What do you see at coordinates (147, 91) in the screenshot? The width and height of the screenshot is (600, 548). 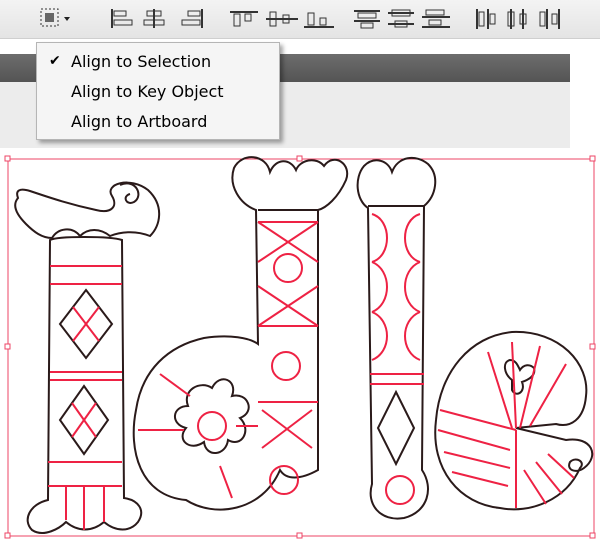 I see `menu-item-label: Align to Key Object` at bounding box center [147, 91].